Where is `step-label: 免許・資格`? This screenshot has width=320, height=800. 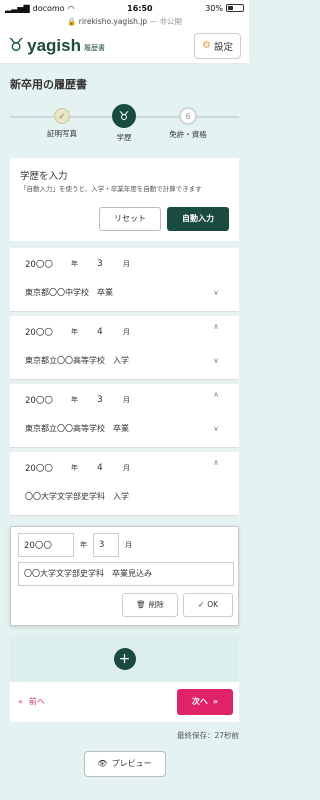
step-label: 免許・資格 is located at coordinates (188, 134).